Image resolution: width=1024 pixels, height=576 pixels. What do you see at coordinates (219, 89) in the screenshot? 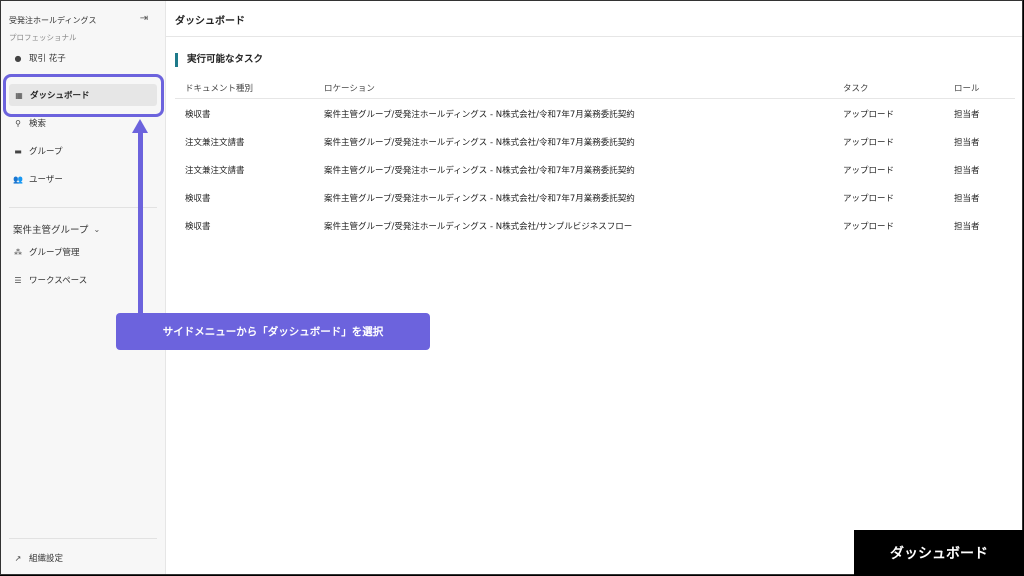
I see `column-header: ドキュメント種別` at bounding box center [219, 89].